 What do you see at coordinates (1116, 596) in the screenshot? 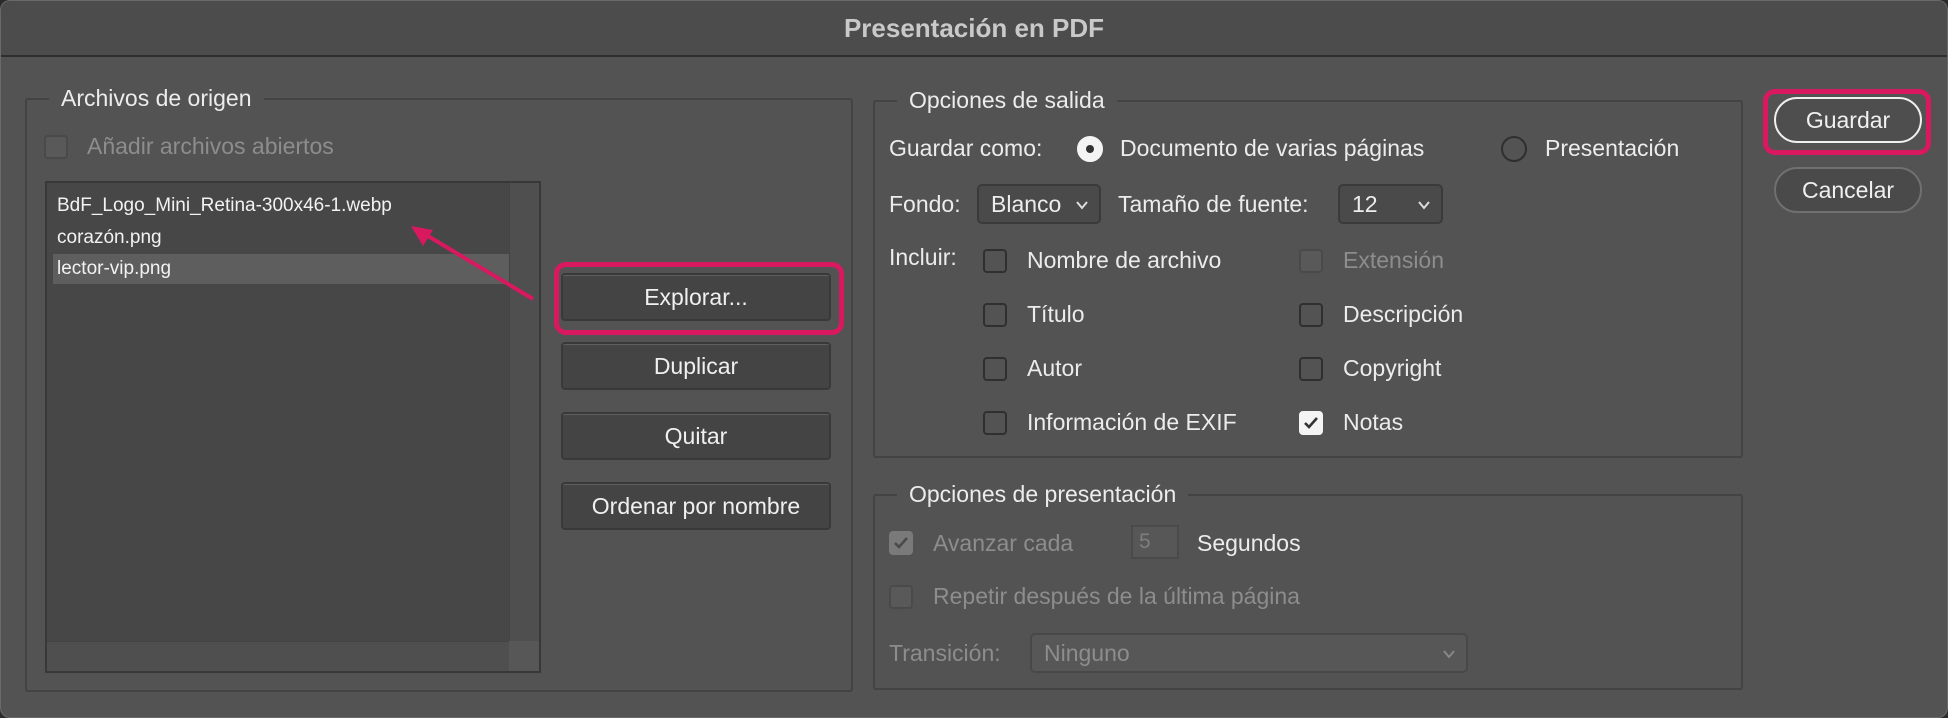
I see `loop-label: Repetir después de la última página` at bounding box center [1116, 596].